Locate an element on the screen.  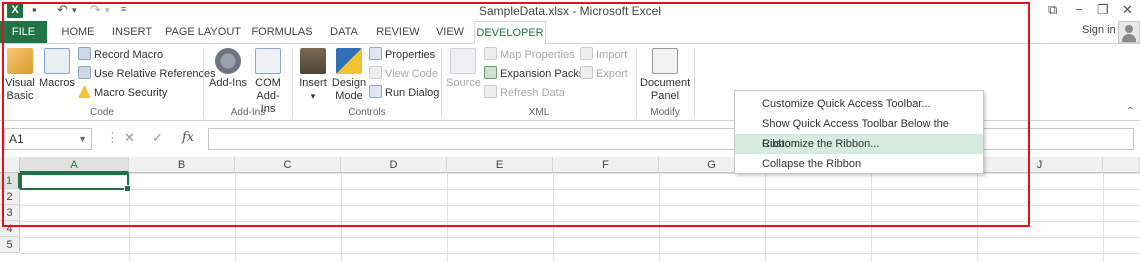
macros-icon is located at coordinates (57, 61).